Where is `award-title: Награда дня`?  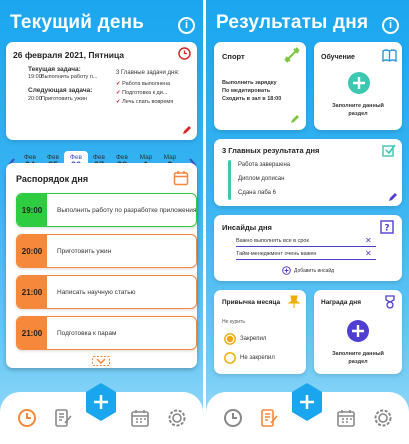 award-title: Награда дня is located at coordinates (341, 302).